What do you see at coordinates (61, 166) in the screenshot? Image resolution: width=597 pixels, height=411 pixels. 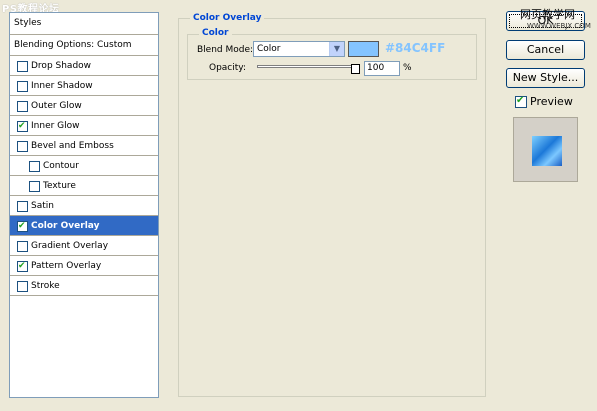 I see `style-item-label: Contour` at bounding box center [61, 166].